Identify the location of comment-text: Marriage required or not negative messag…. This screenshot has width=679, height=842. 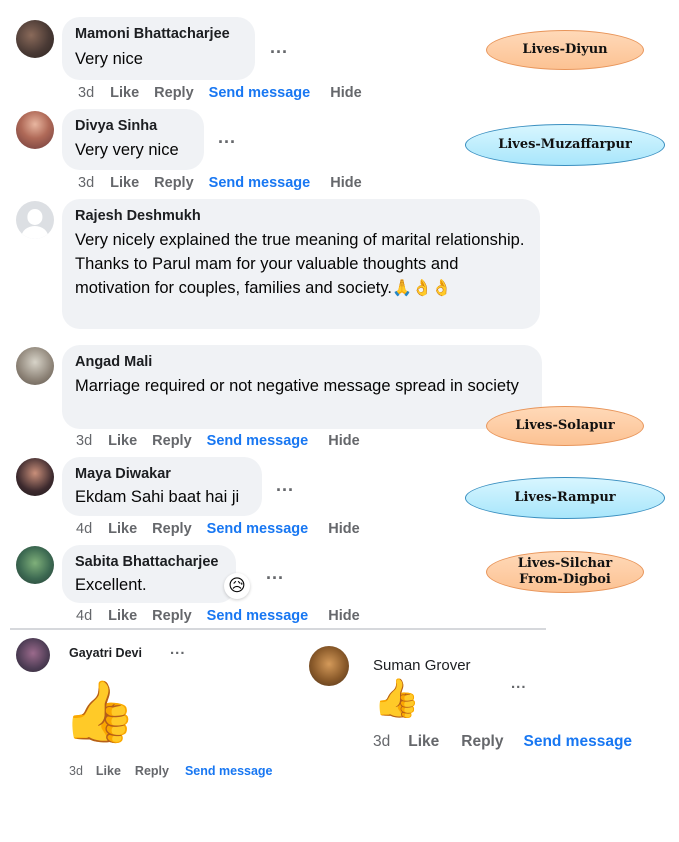
(297, 386).